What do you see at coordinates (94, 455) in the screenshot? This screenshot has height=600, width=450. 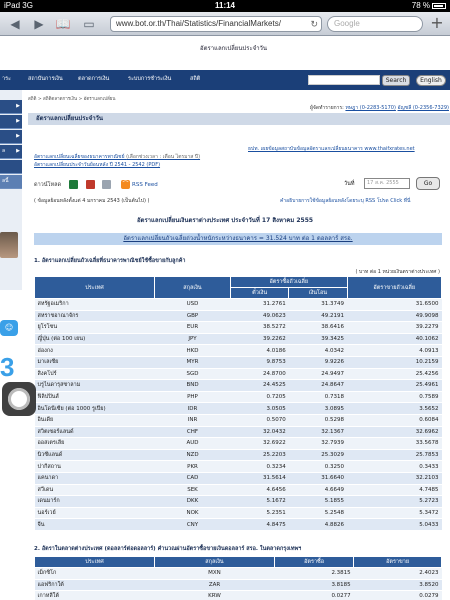 I see `country-cell: นิวซีแลนด์` at bounding box center [94, 455].